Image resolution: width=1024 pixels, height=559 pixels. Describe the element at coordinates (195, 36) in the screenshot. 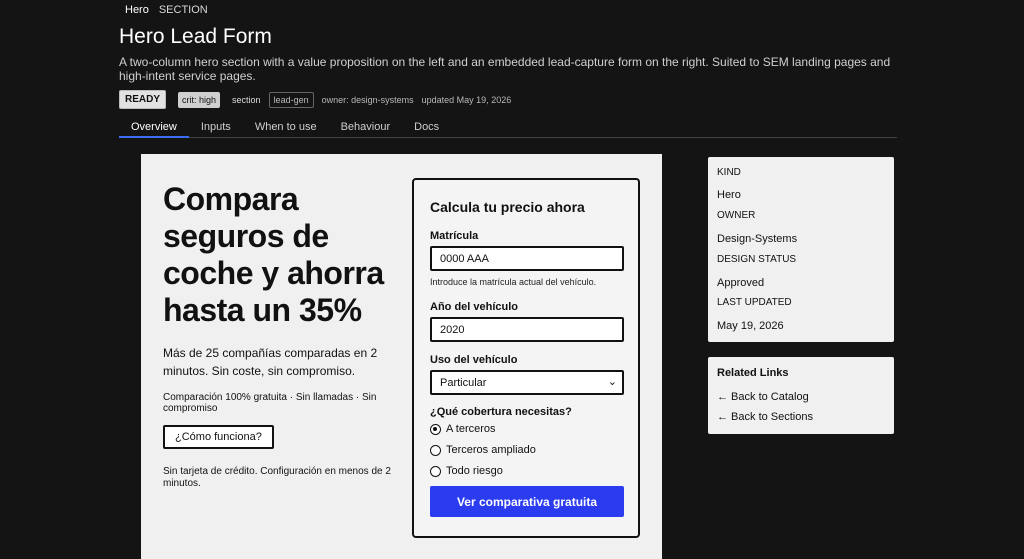

I see `page-title: Hero Lead Form` at that location.